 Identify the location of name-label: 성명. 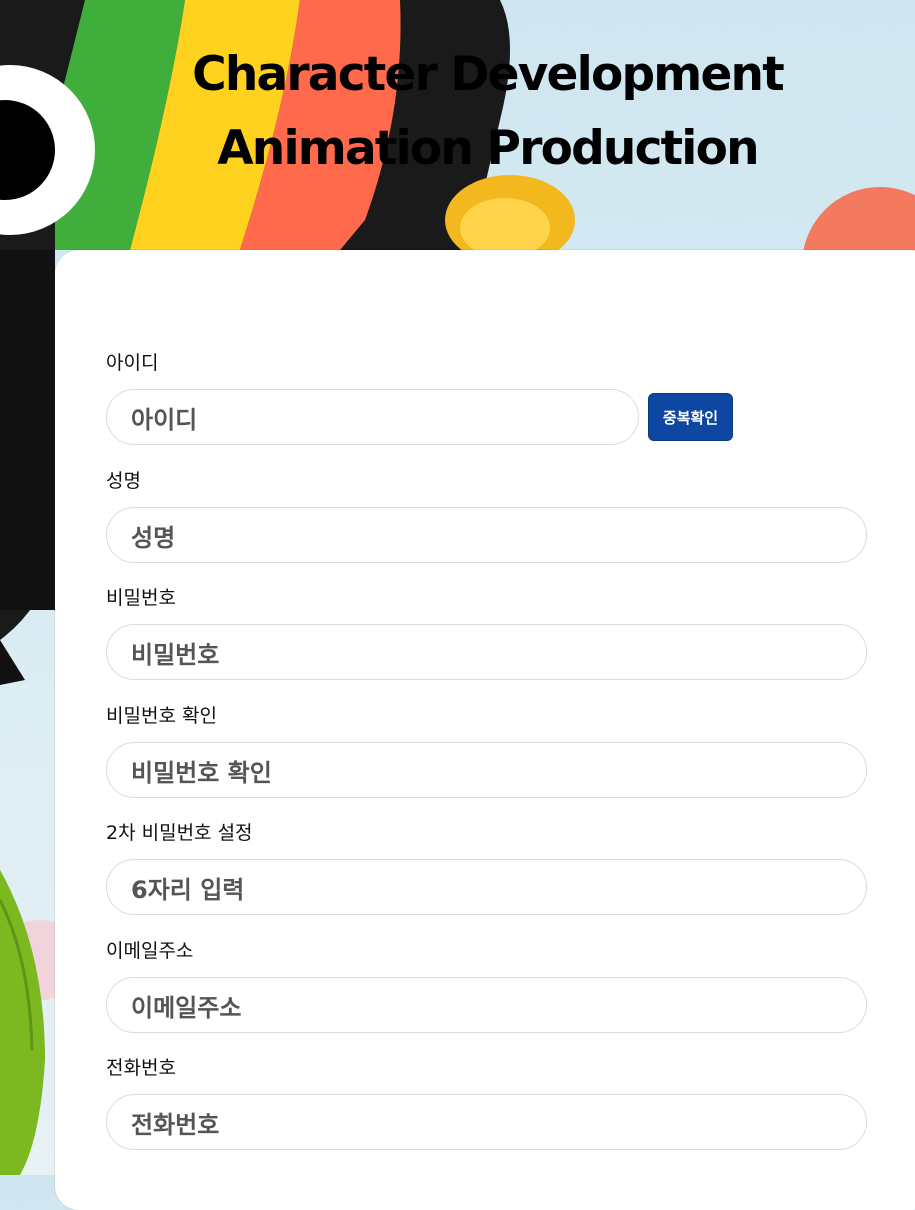
(123, 481).